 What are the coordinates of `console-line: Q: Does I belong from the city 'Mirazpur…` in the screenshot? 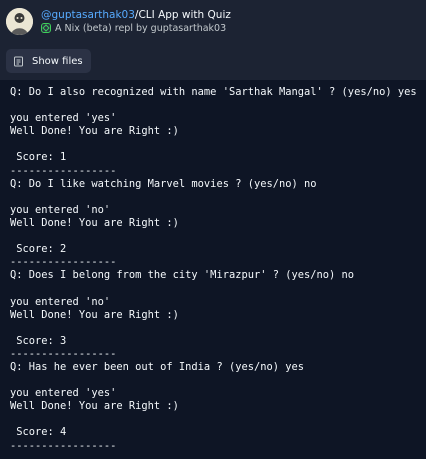 It's located at (182, 275).